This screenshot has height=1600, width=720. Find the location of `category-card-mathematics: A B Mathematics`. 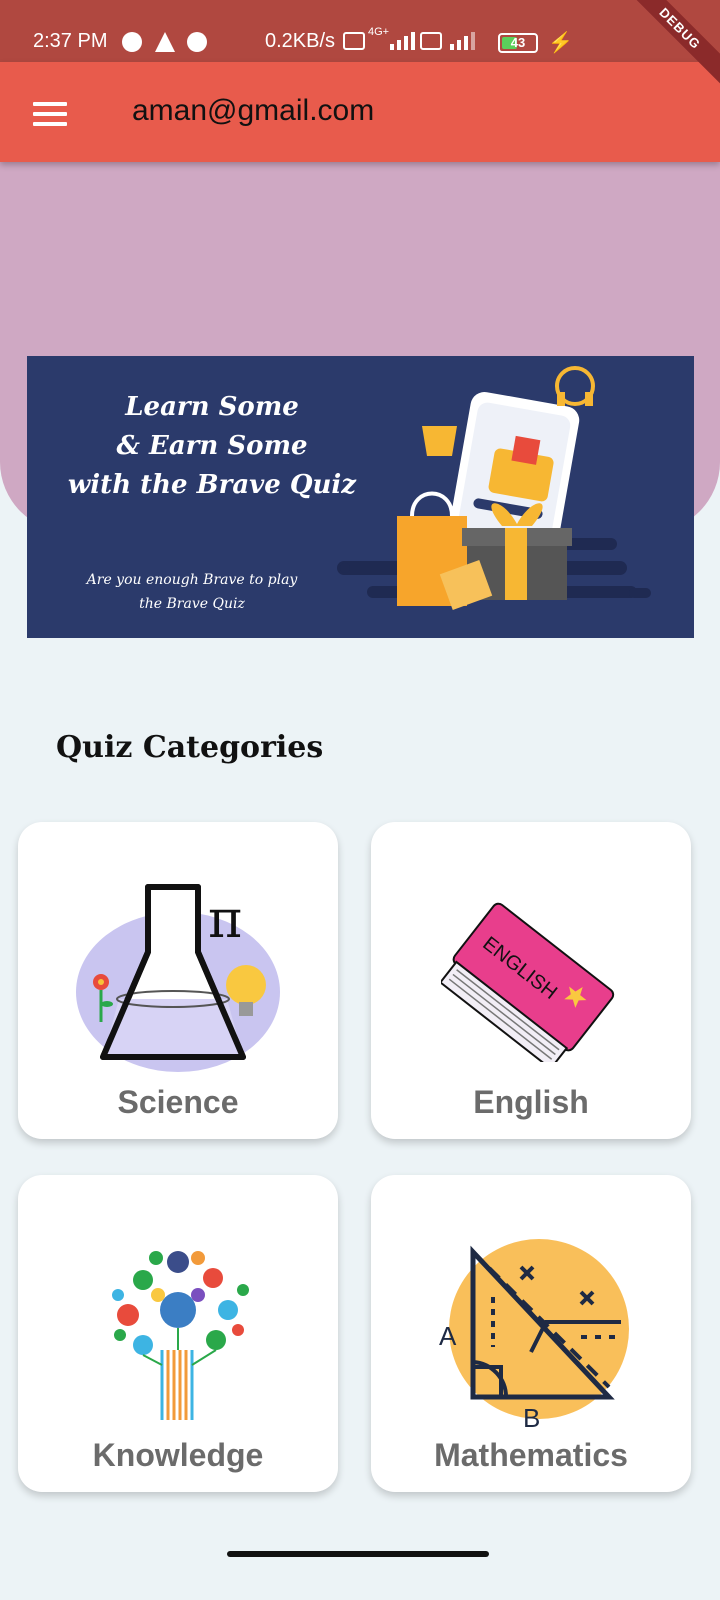

category-card-mathematics: A B Mathematics is located at coordinates (531, 1333).